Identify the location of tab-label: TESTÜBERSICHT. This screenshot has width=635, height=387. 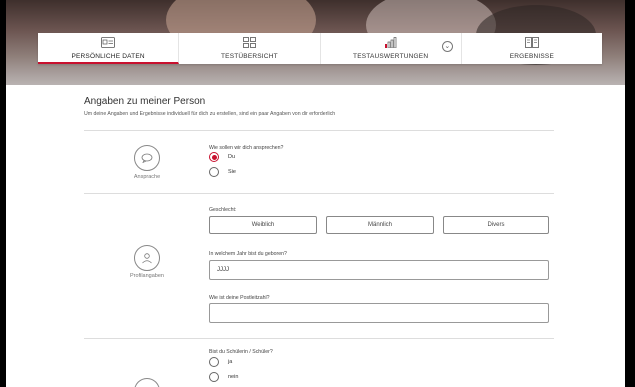
(249, 56).